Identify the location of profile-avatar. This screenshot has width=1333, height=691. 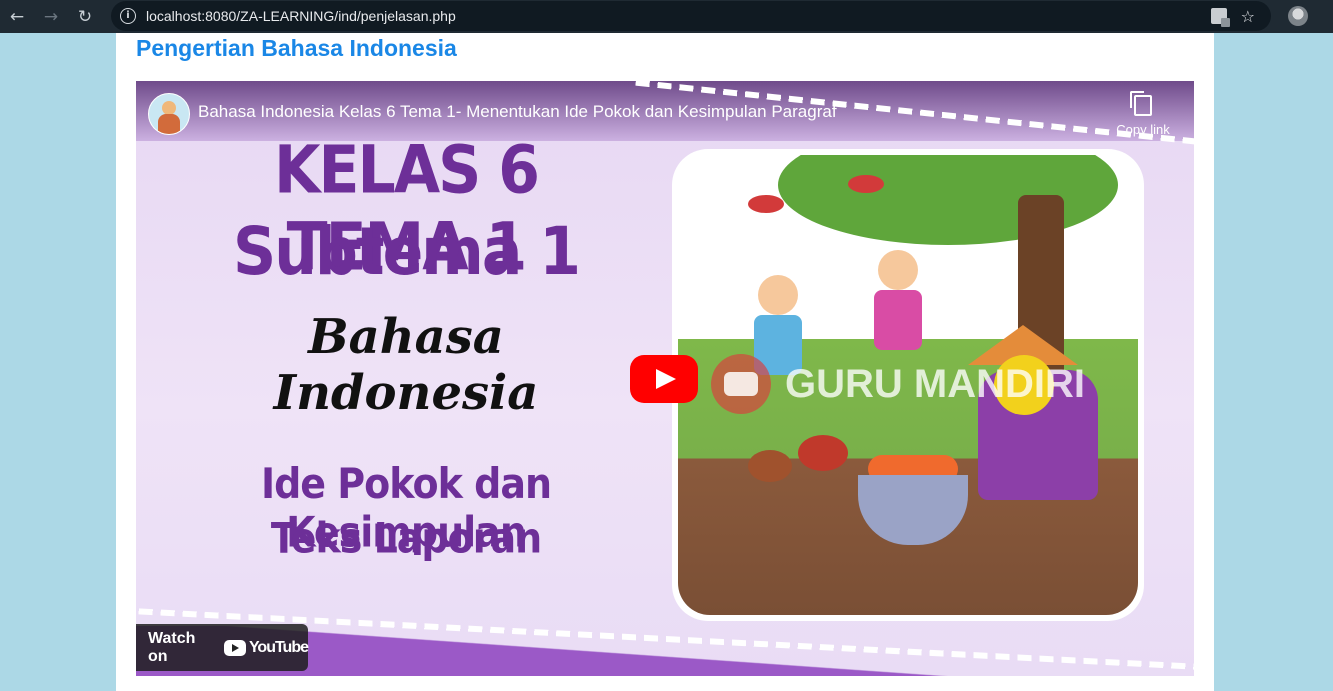
(1298, 16).